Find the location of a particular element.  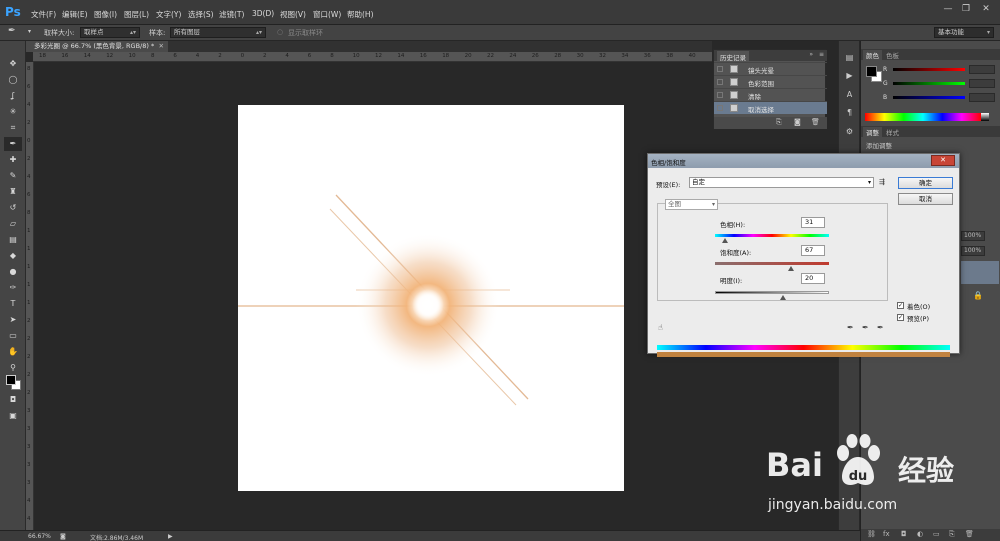

red-value-input is located at coordinates (982, 69).